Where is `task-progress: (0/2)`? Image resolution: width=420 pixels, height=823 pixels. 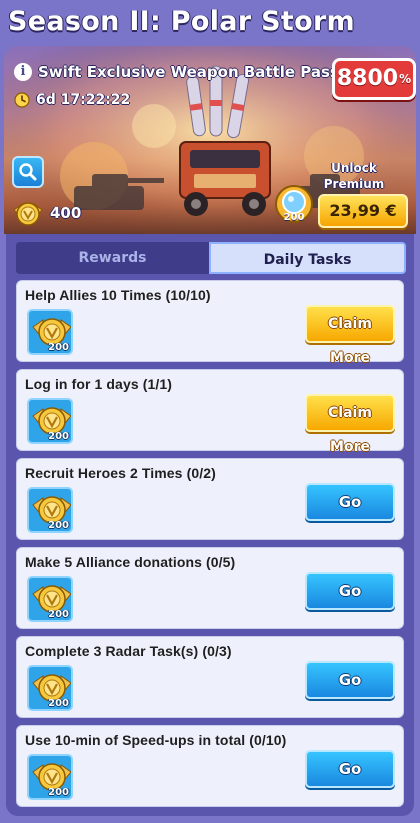 task-progress: (0/2) is located at coordinates (201, 473).